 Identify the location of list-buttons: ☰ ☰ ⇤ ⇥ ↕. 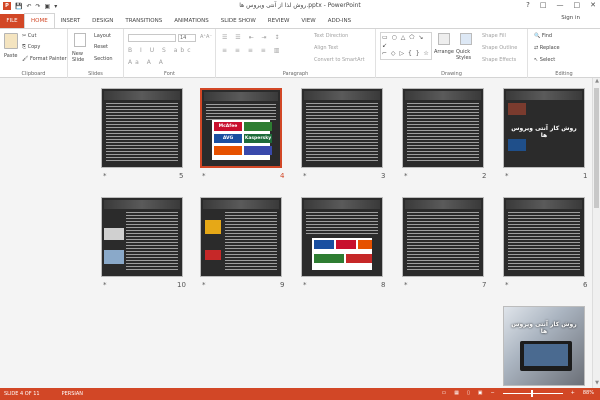
(252, 37).